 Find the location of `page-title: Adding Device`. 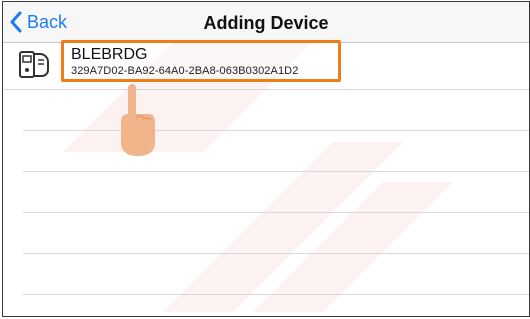

page-title: Adding Device is located at coordinates (266, 23).